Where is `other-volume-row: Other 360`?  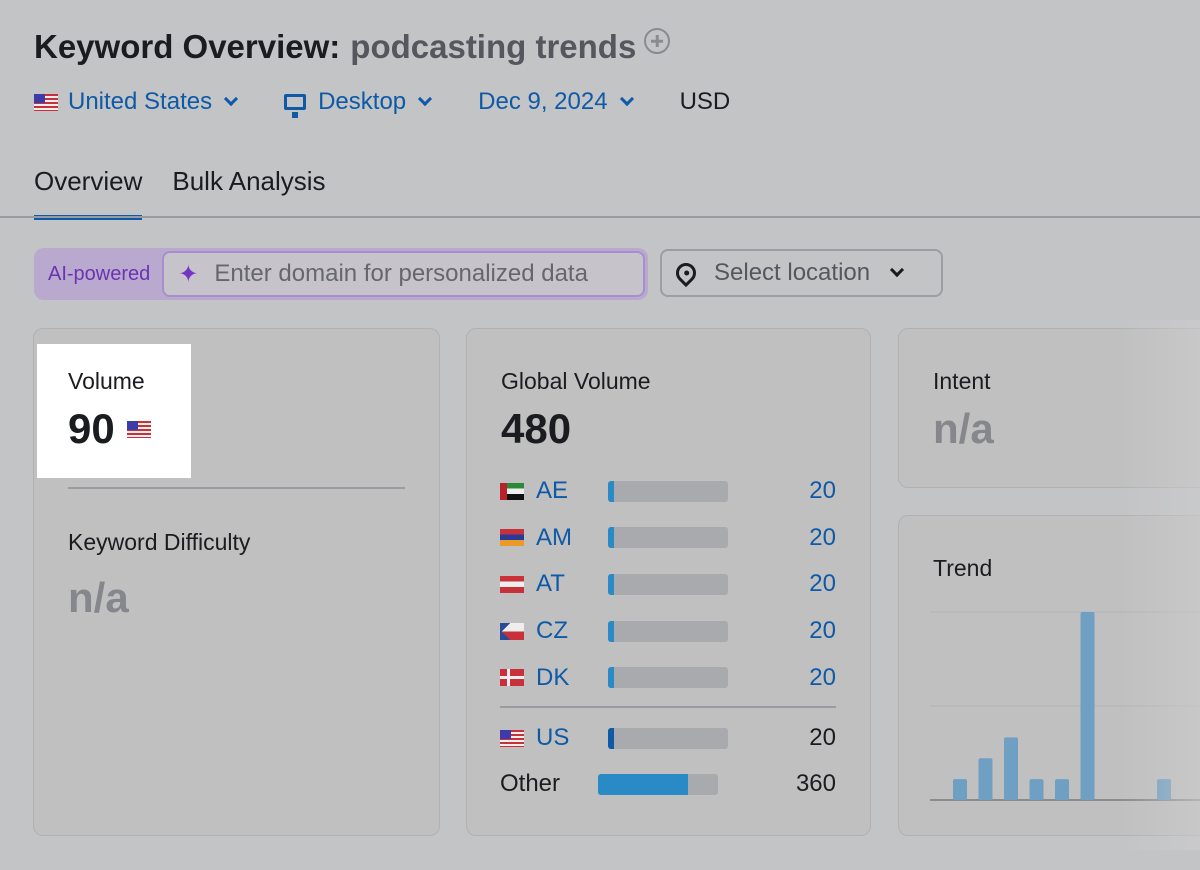 other-volume-row: Other 360 is located at coordinates (668, 783).